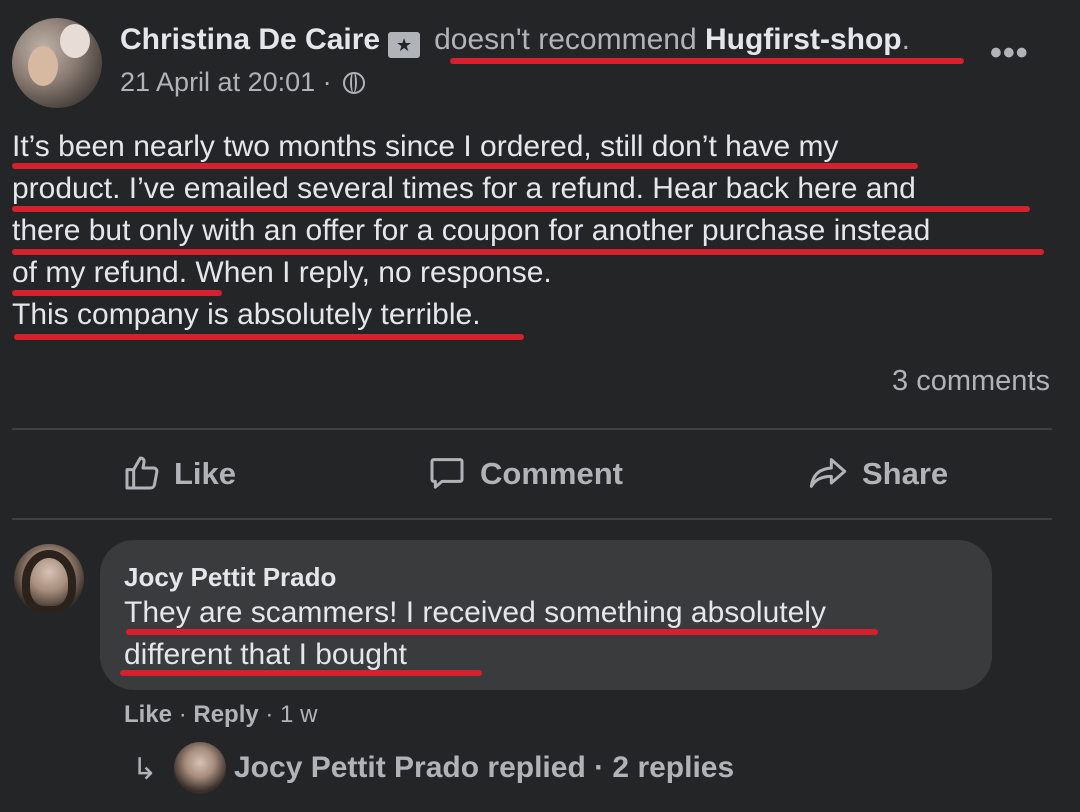 The height and width of the screenshot is (812, 1080). I want to click on view-replies-link: Jocy Pettit Prado replied · 2 replies, so click(484, 768).